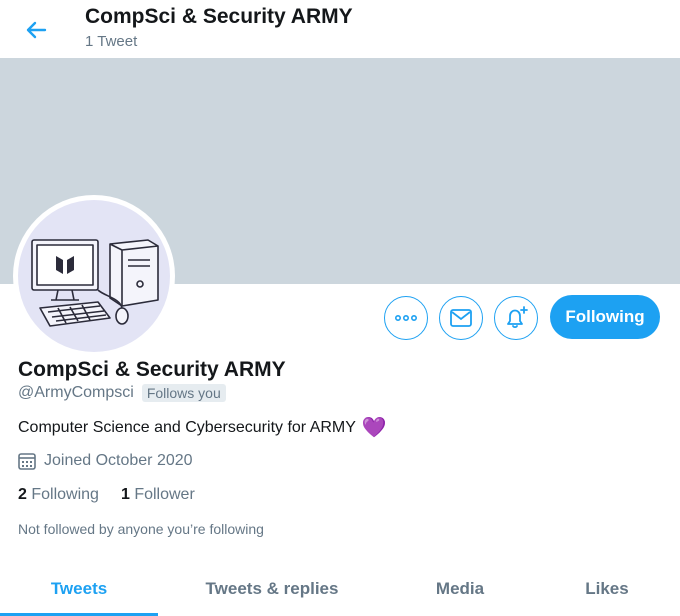 The width and height of the screenshot is (680, 616). I want to click on calendar-icon, so click(27, 461).